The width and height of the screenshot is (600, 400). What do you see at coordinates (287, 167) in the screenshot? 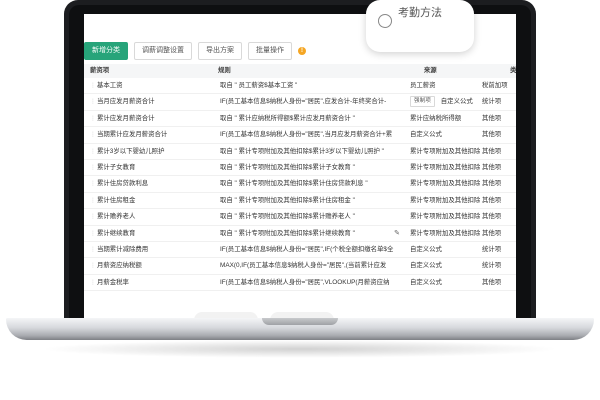
I see `item-rule: 取自 " 累计专项附加及其他扣除$累计子女教育 "` at bounding box center [287, 167].